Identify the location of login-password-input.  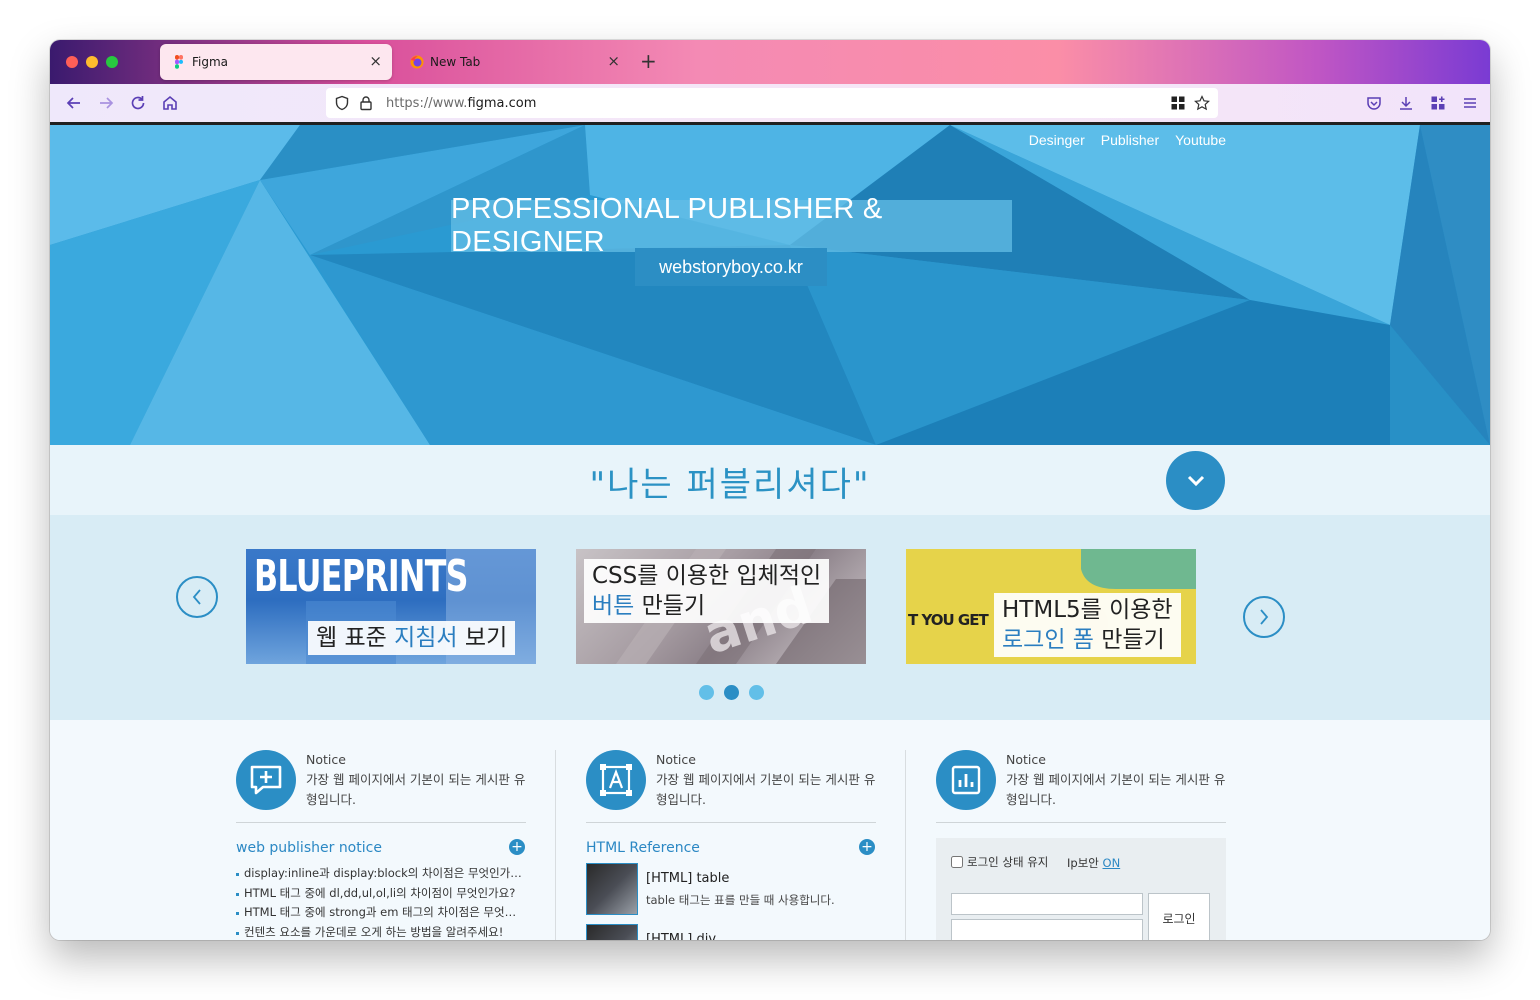
(1047, 929).